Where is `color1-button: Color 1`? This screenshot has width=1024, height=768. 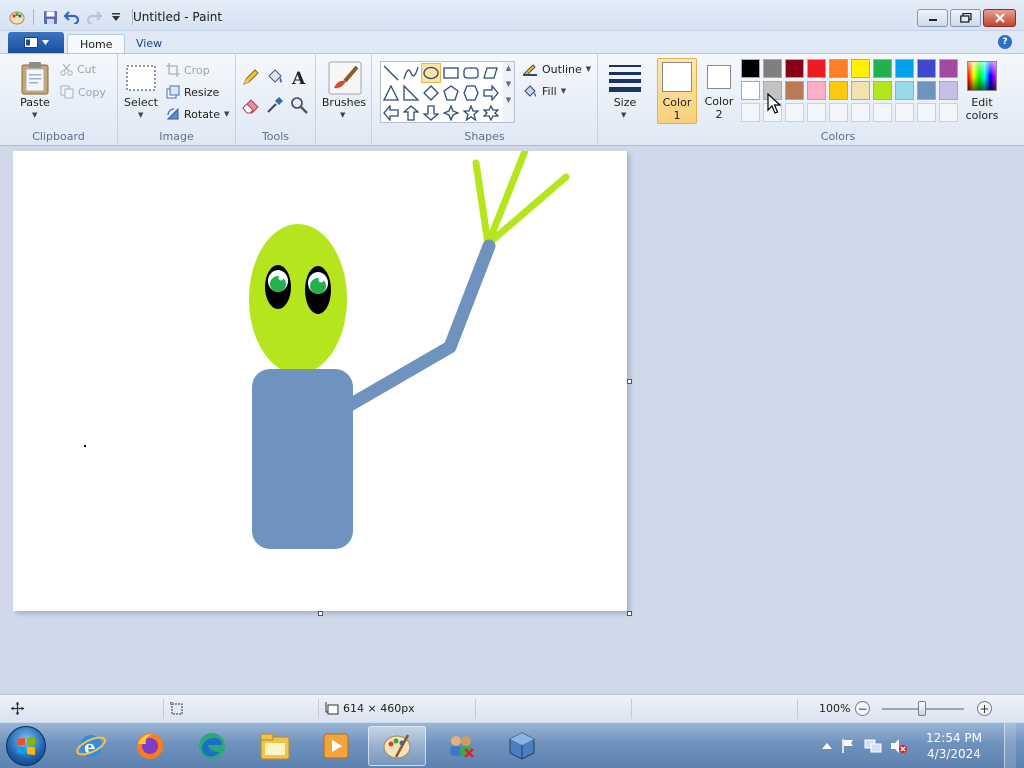 color1-button: Color 1 is located at coordinates (677, 91).